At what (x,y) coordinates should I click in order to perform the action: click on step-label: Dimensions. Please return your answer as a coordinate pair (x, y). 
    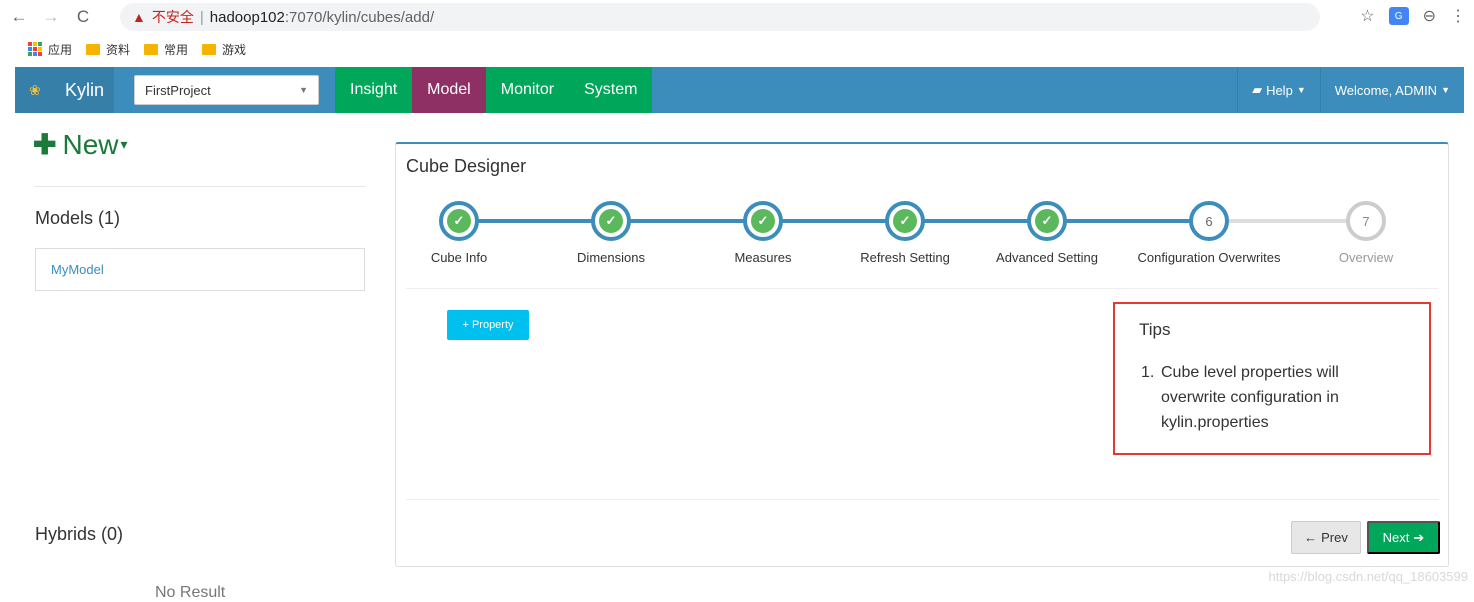
    Looking at the image, I should click on (611, 257).